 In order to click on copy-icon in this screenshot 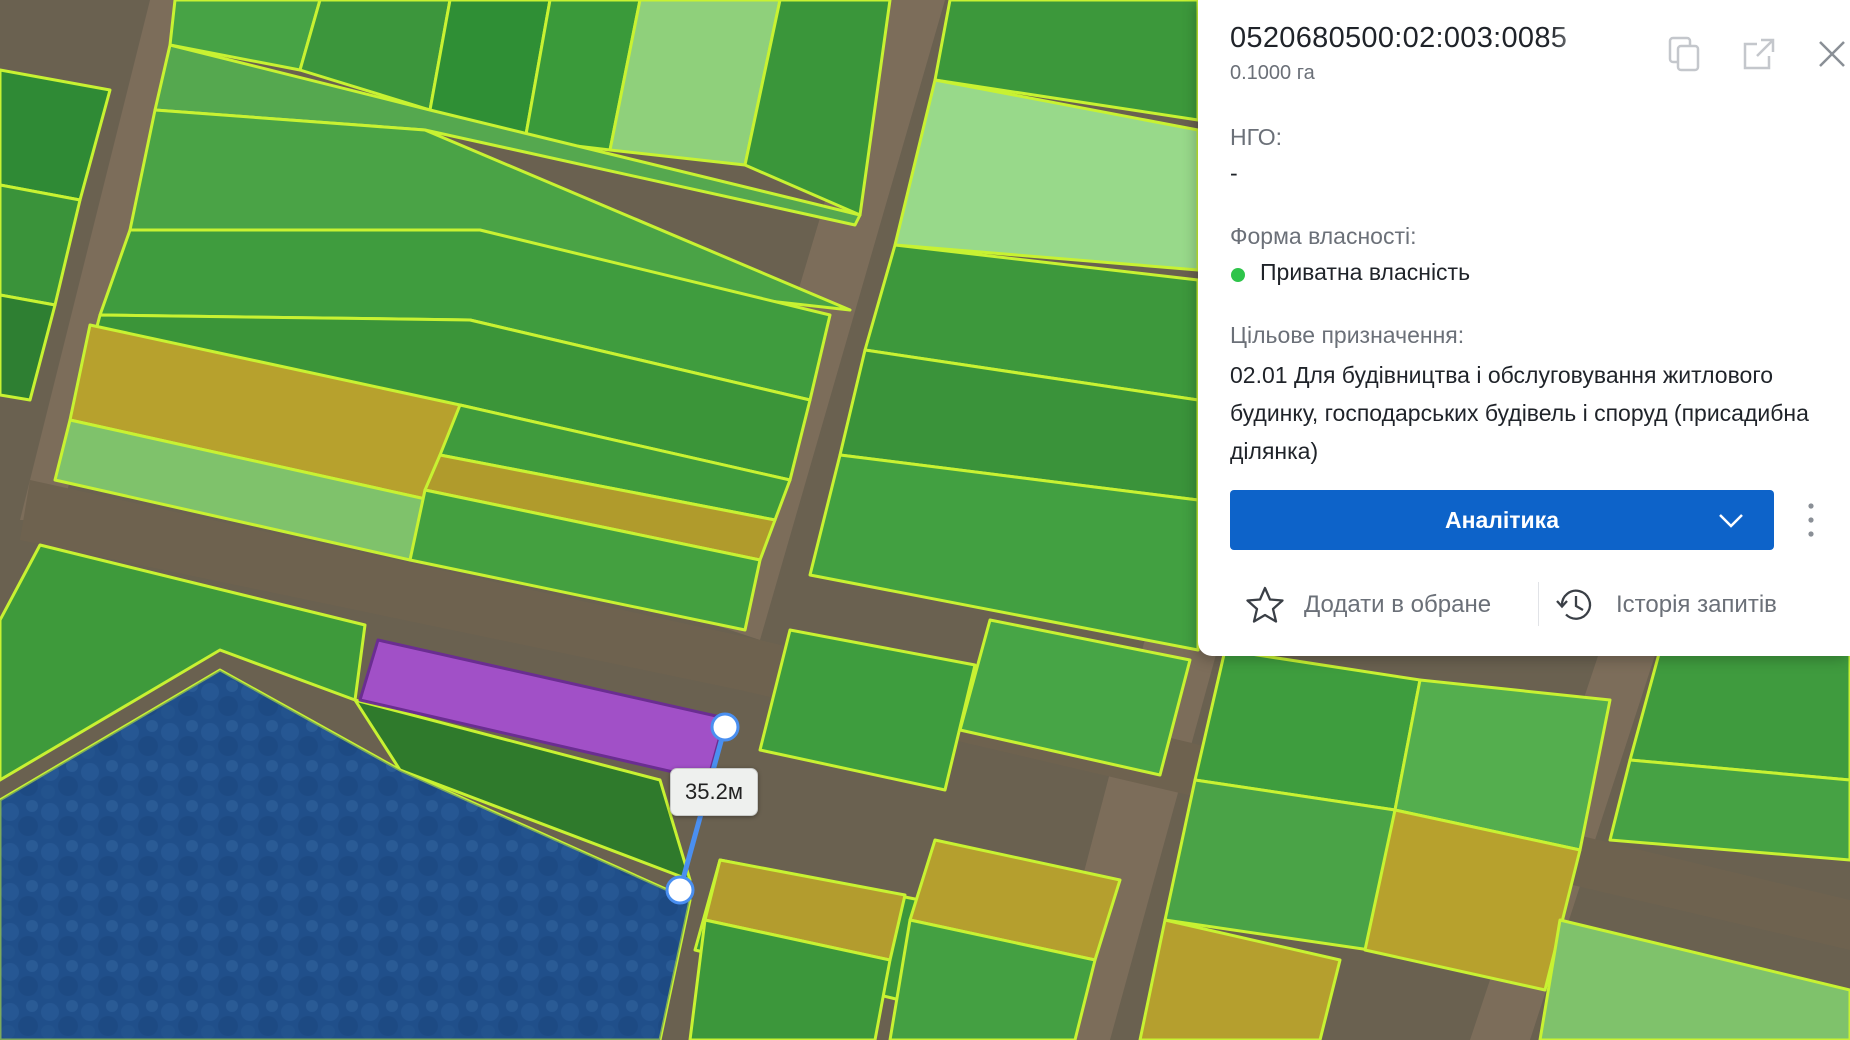, I will do `click(1684, 54)`.